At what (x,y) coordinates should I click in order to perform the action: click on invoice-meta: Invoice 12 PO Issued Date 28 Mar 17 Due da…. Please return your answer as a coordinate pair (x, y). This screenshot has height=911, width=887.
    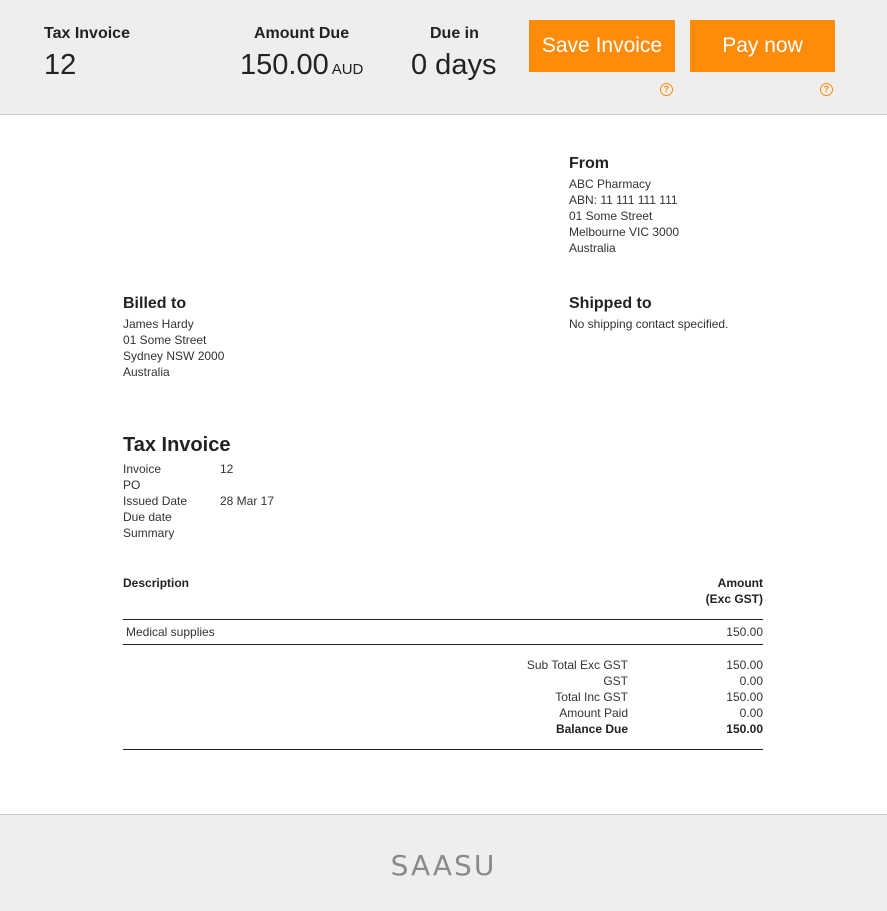
    Looking at the image, I should click on (198, 501).